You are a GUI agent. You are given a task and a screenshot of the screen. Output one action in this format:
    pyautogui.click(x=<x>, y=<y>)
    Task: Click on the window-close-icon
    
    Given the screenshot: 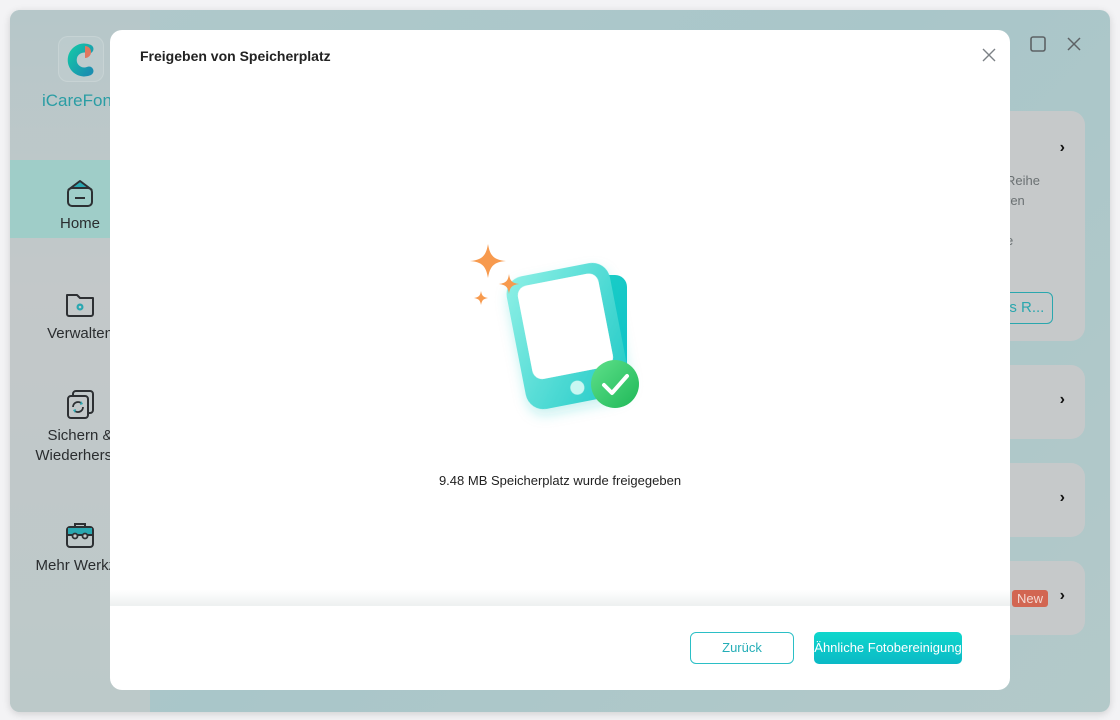 What is the action you would take?
    pyautogui.click(x=1074, y=44)
    